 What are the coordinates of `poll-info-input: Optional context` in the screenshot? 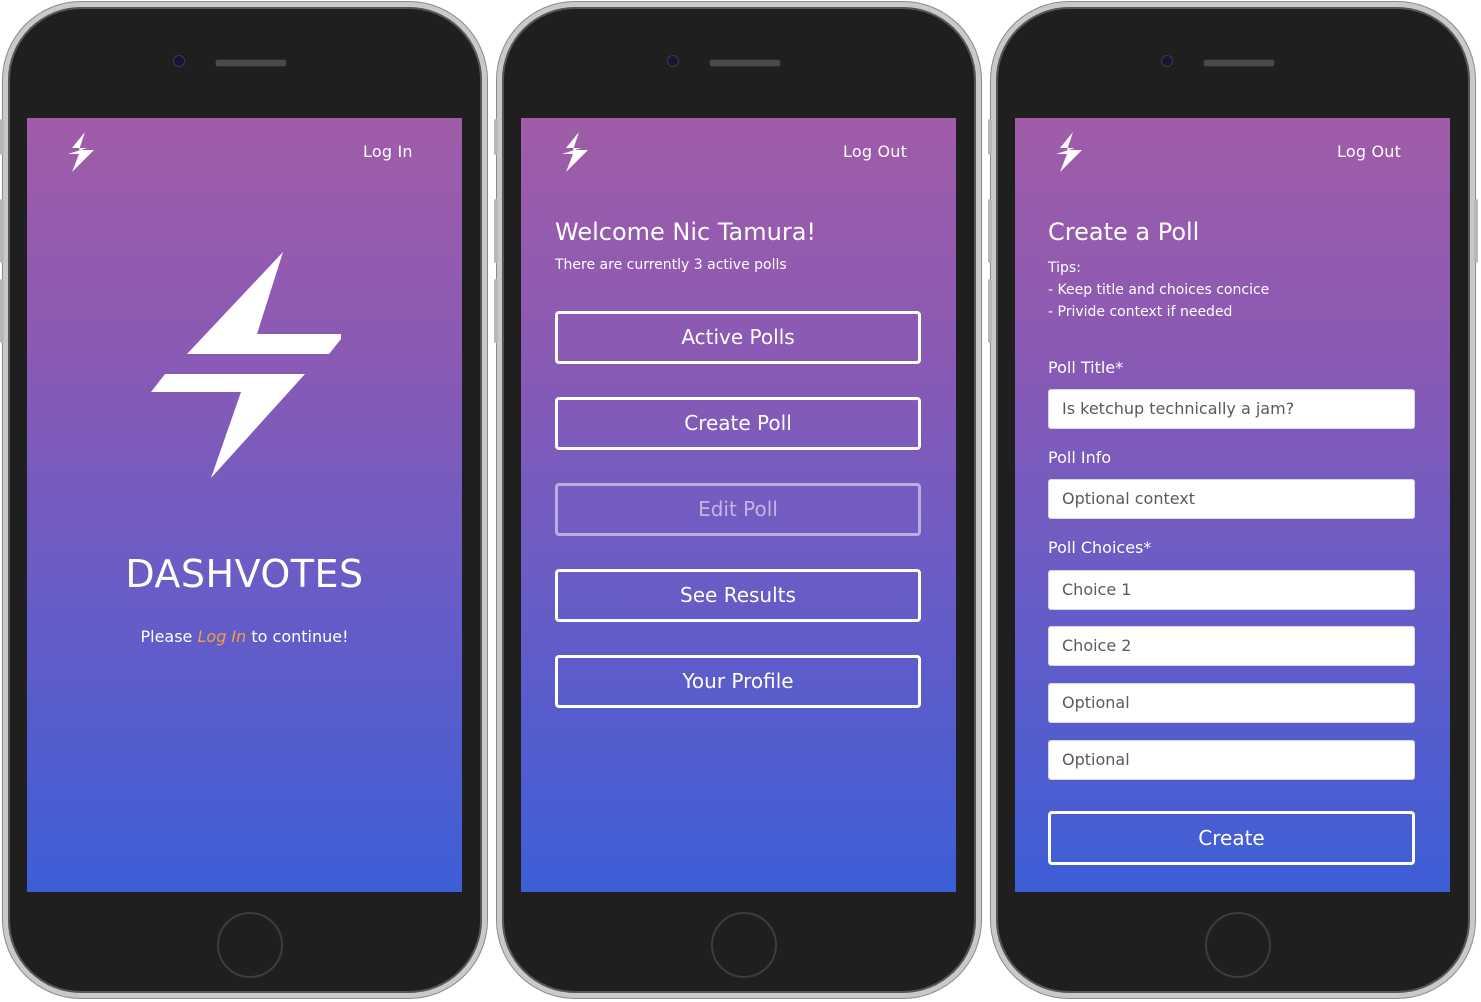 It's located at (1231, 499).